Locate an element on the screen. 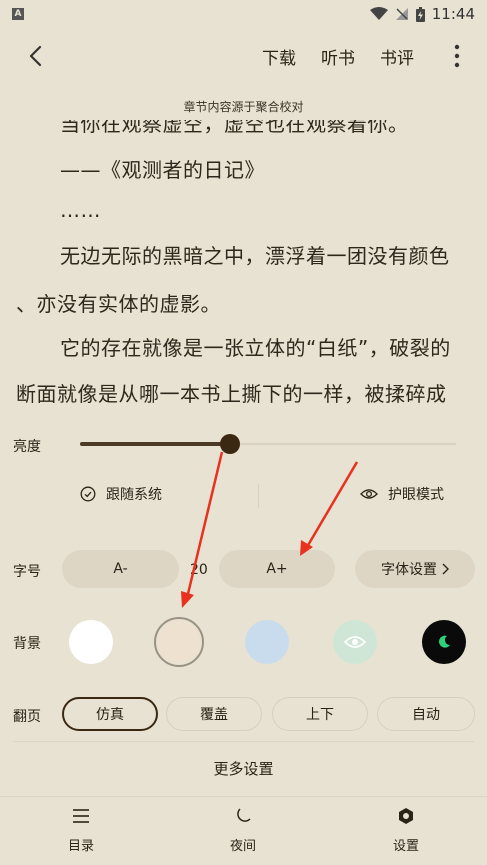 This screenshot has width=487, height=865. page-turn-cover-option: 覆盖 is located at coordinates (214, 714).